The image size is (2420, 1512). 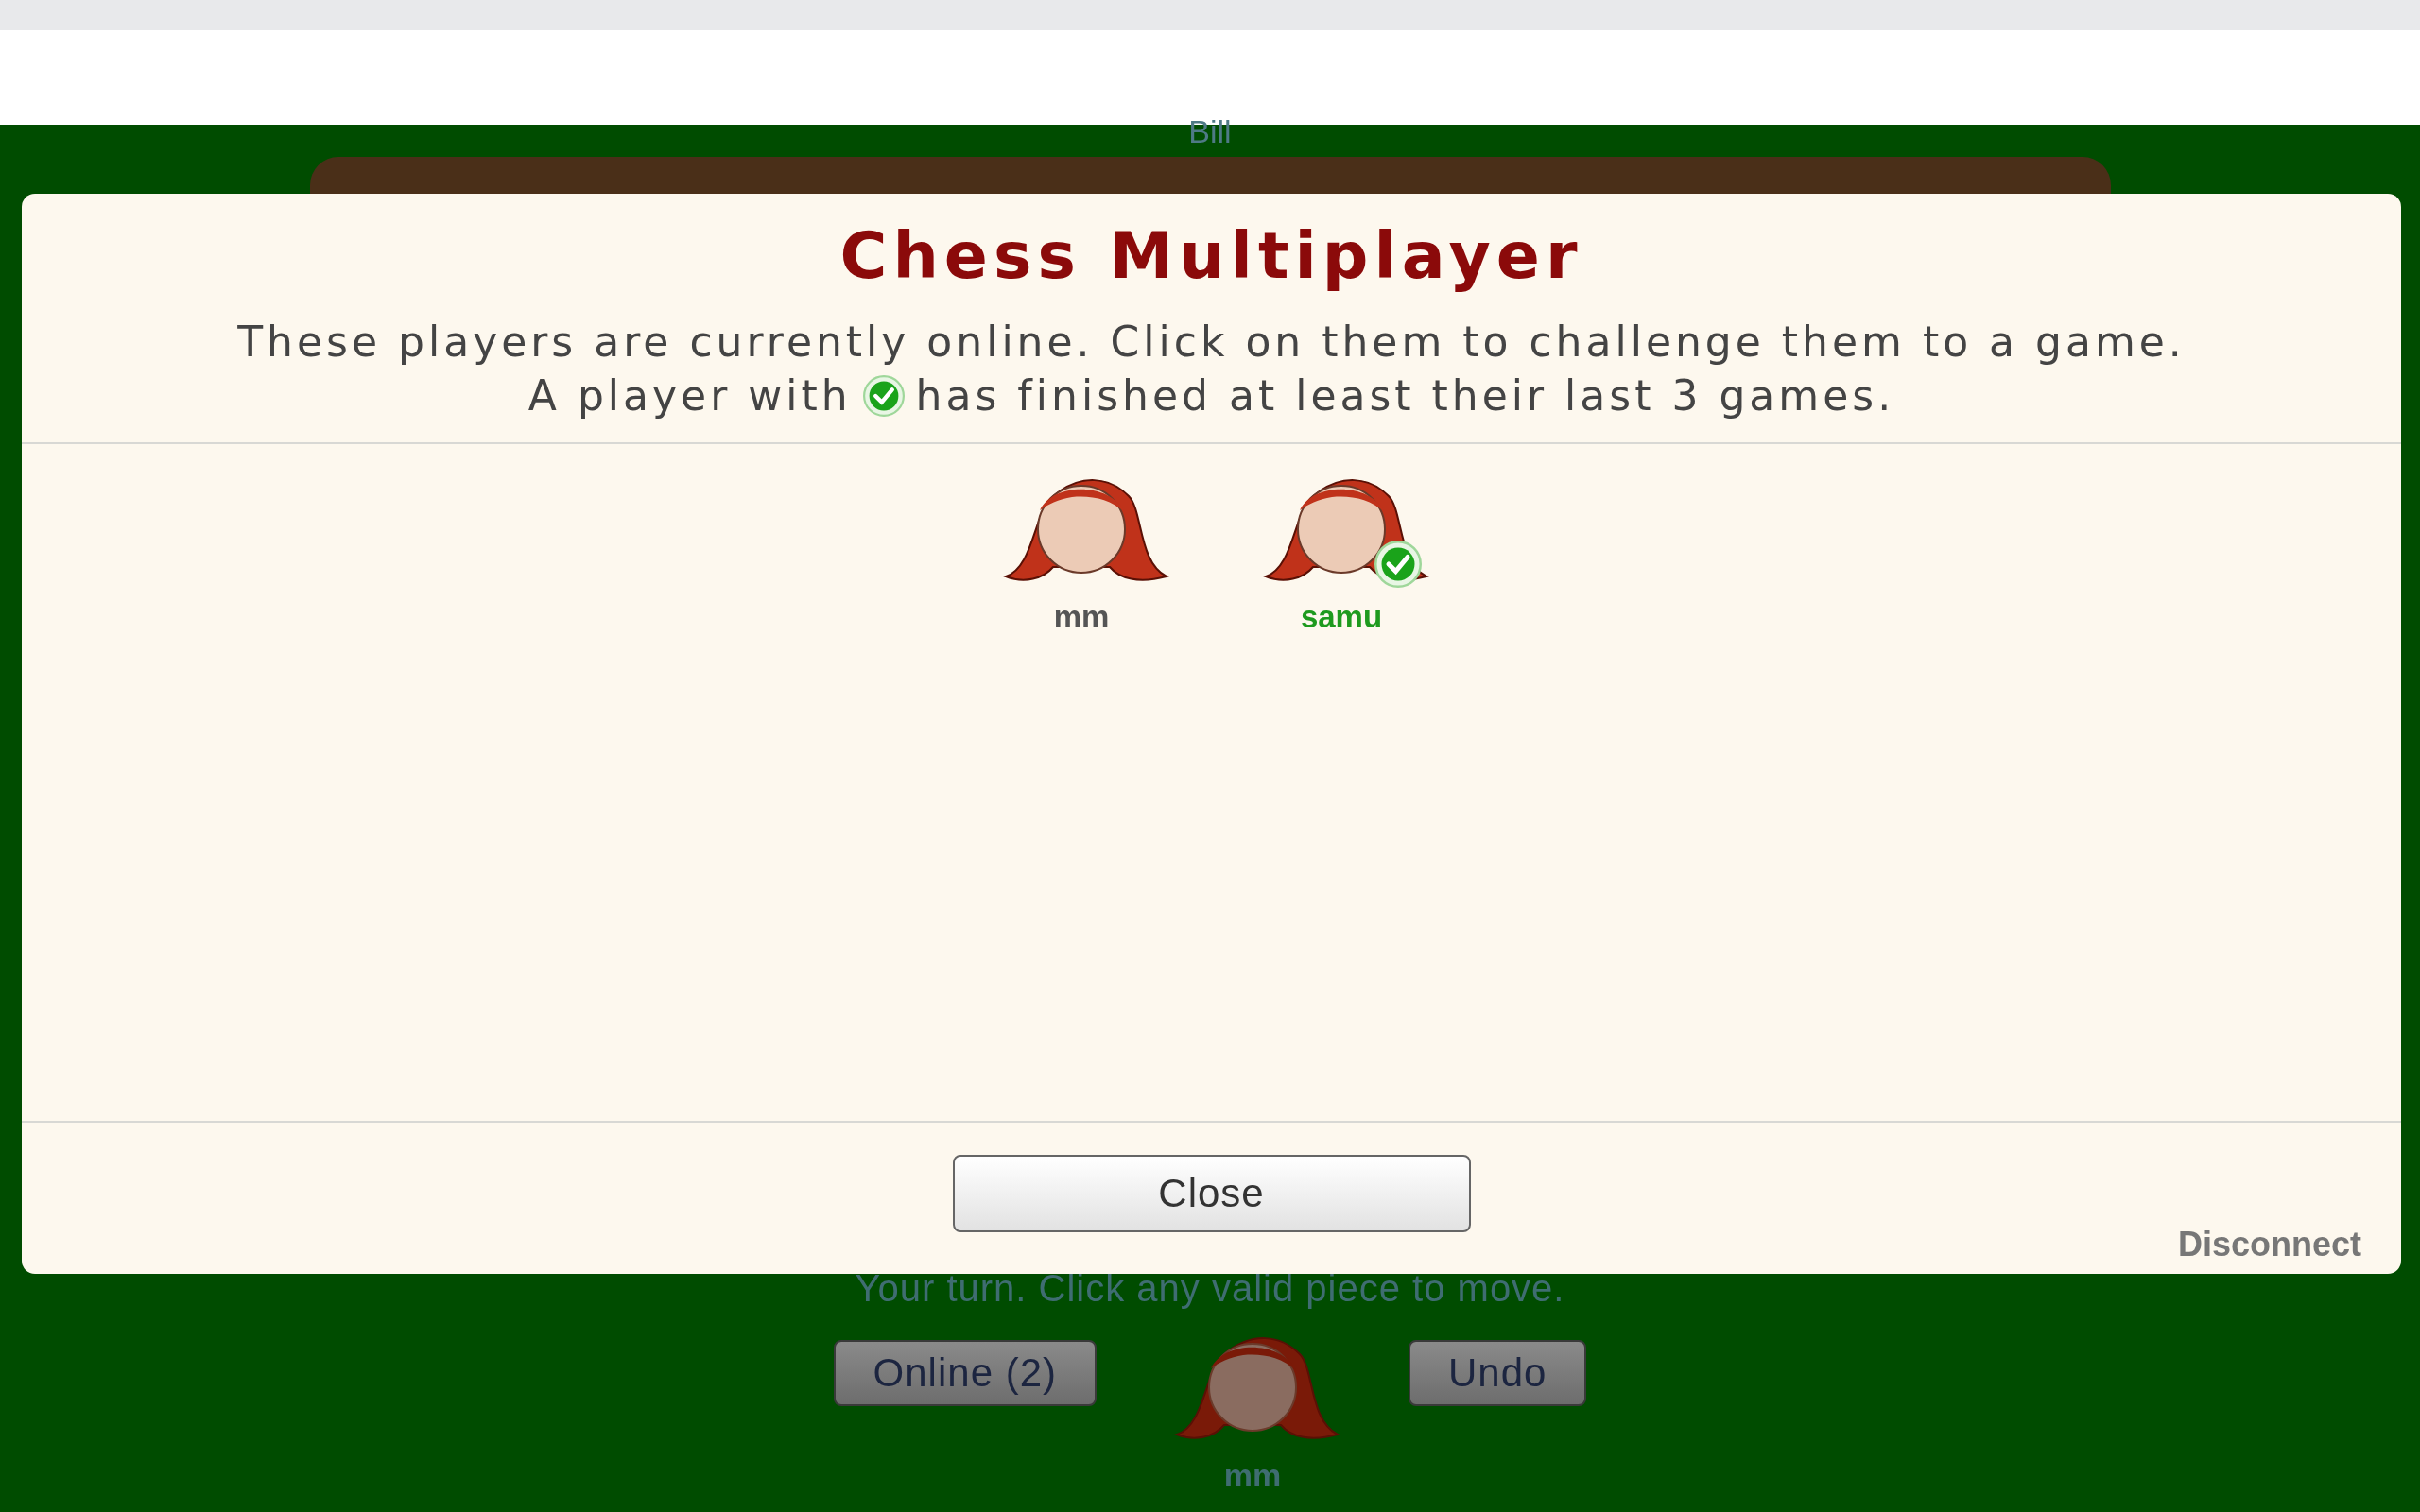 What do you see at coordinates (689, 395) in the screenshot?
I see `note-text: A player with` at bounding box center [689, 395].